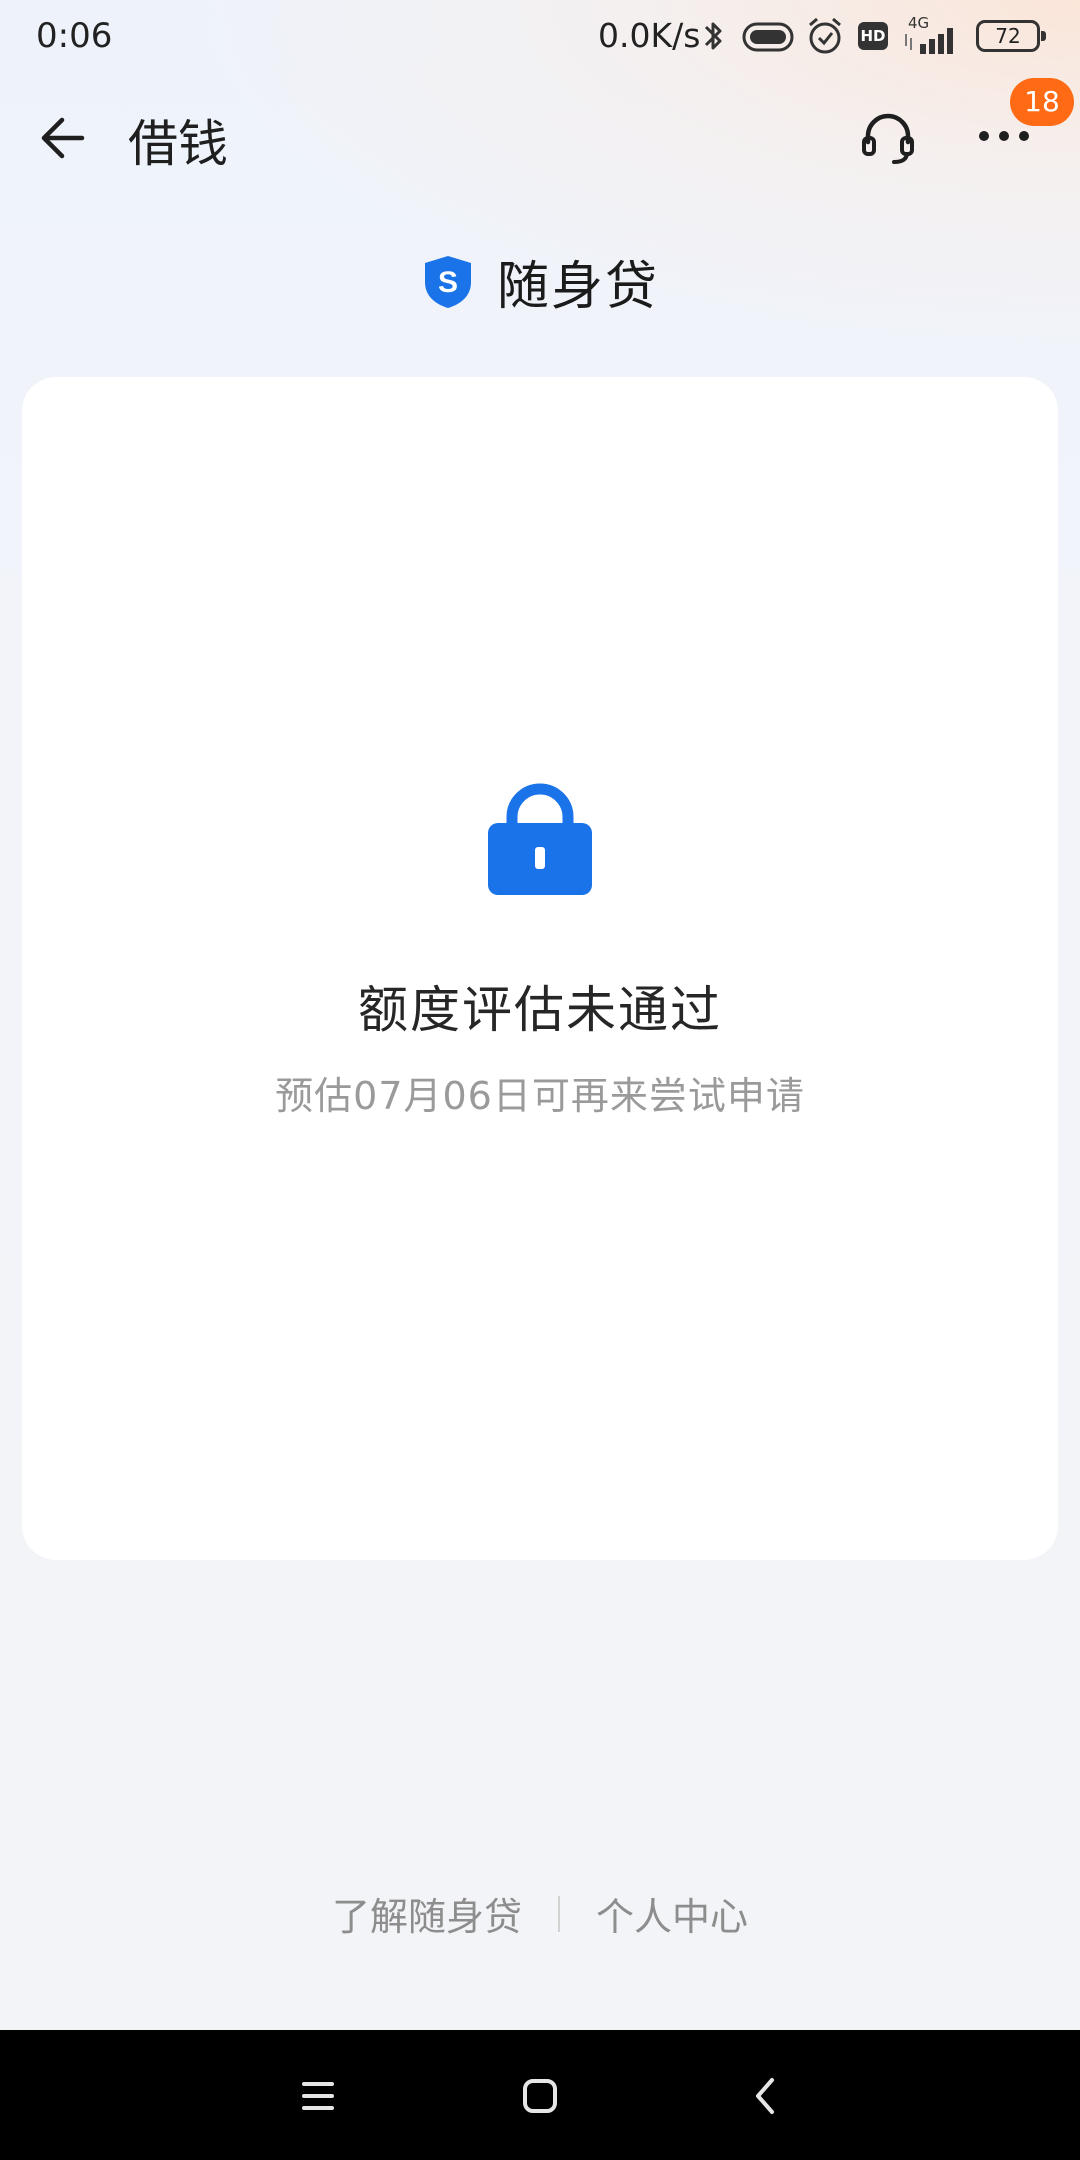  What do you see at coordinates (929, 41) in the screenshot?
I see `signal-icon` at bounding box center [929, 41].